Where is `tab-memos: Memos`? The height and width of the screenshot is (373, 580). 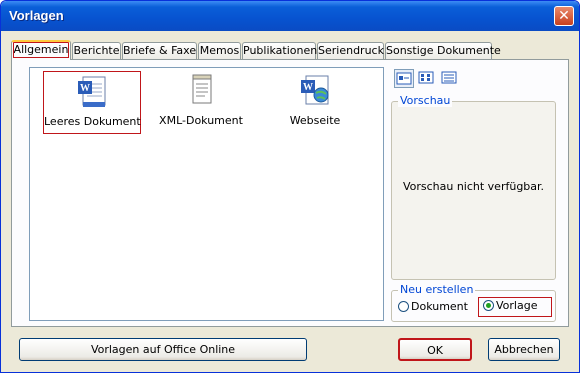 tab-memos: Memos is located at coordinates (219, 50).